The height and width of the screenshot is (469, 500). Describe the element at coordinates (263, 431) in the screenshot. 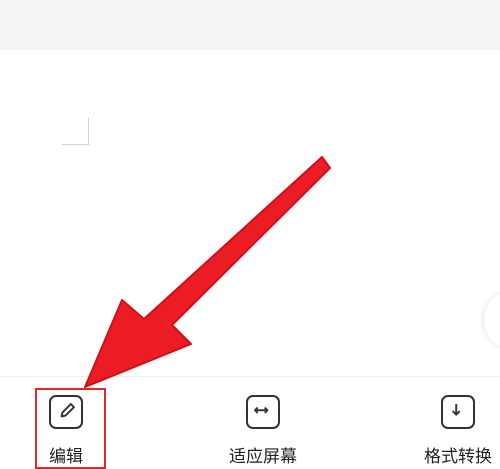

I see `fit-screen-button: 适应屏幕` at that location.